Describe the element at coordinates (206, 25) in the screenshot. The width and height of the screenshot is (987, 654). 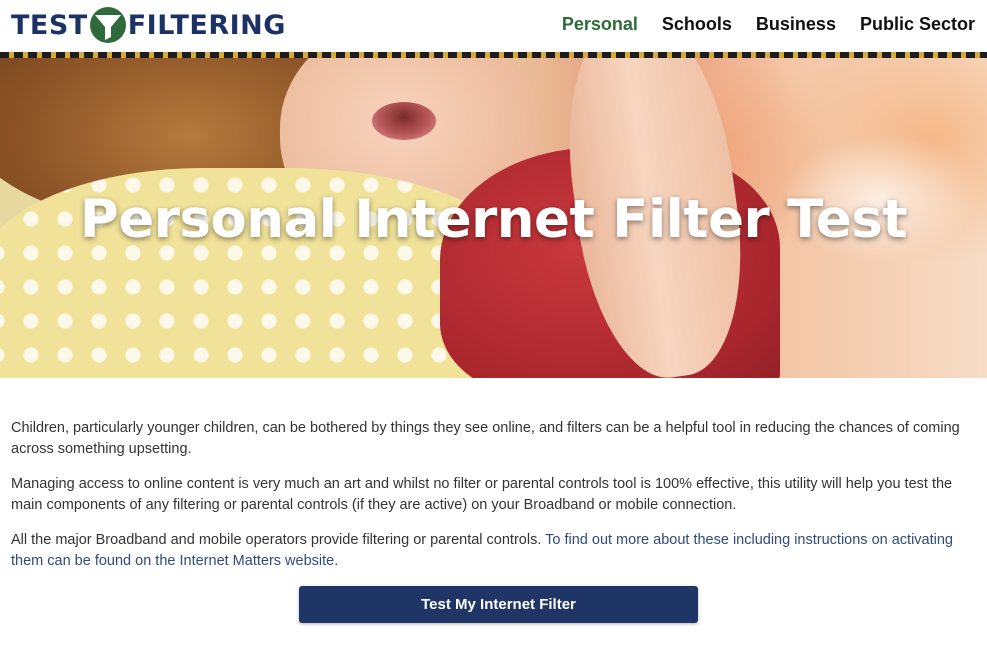
I see `logo-text-filtering: FILTERING` at that location.